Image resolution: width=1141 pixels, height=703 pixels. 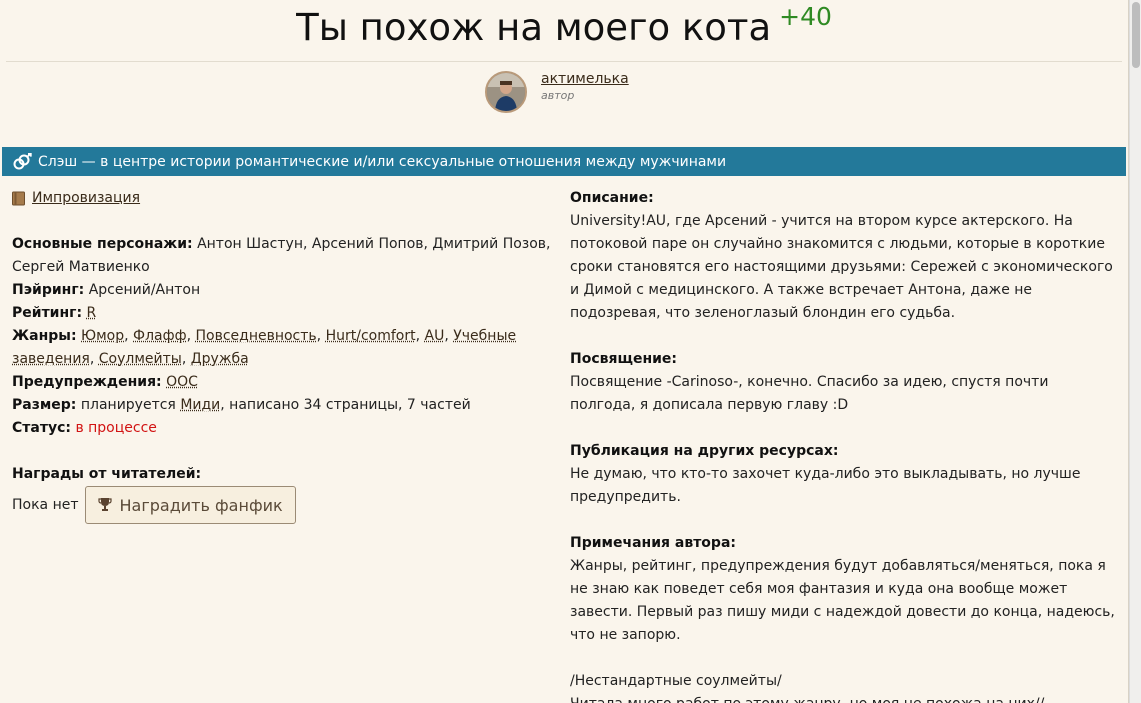 I want to click on rating-label: Рейтинг:, so click(x=47, y=313).